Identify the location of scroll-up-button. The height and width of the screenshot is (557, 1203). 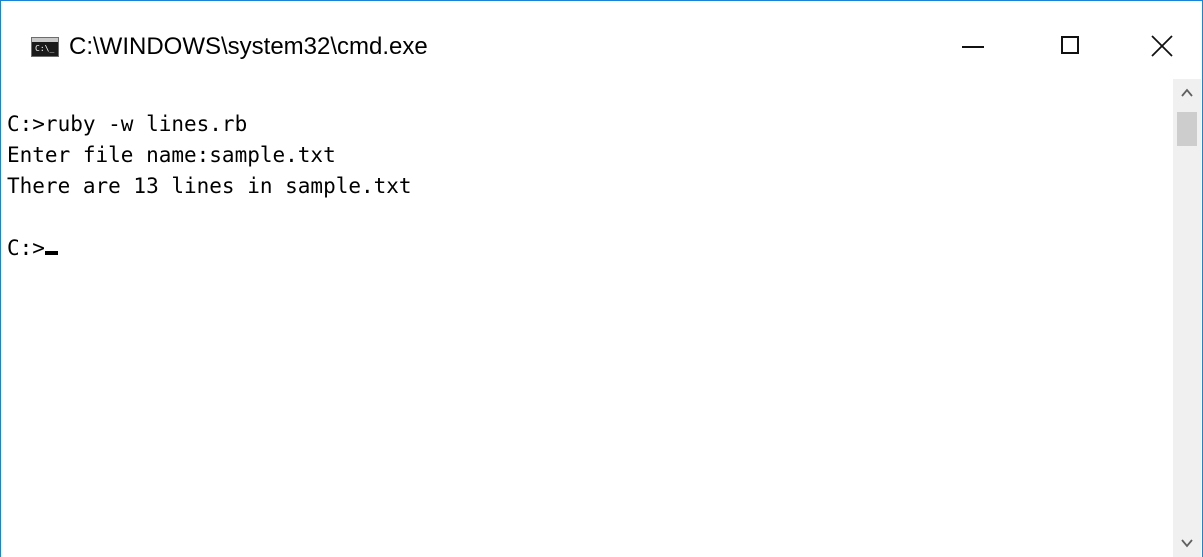
(1187, 92).